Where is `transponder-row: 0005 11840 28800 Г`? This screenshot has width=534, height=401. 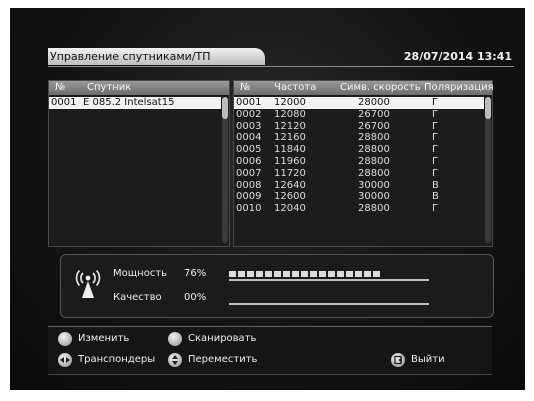
transponder-row: 0005 11840 28800 Г is located at coordinates (359, 150).